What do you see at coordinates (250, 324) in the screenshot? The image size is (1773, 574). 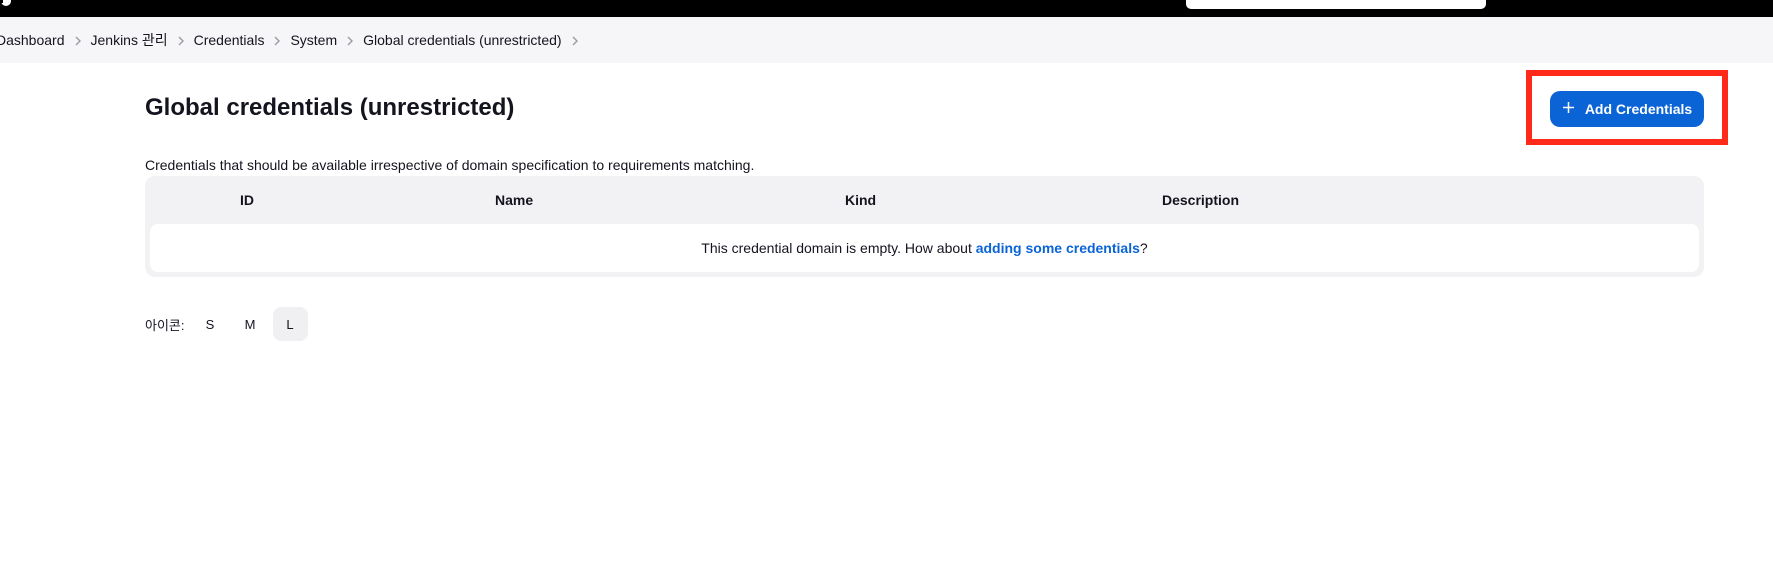 I see `icon-size-m-button: M` at bounding box center [250, 324].